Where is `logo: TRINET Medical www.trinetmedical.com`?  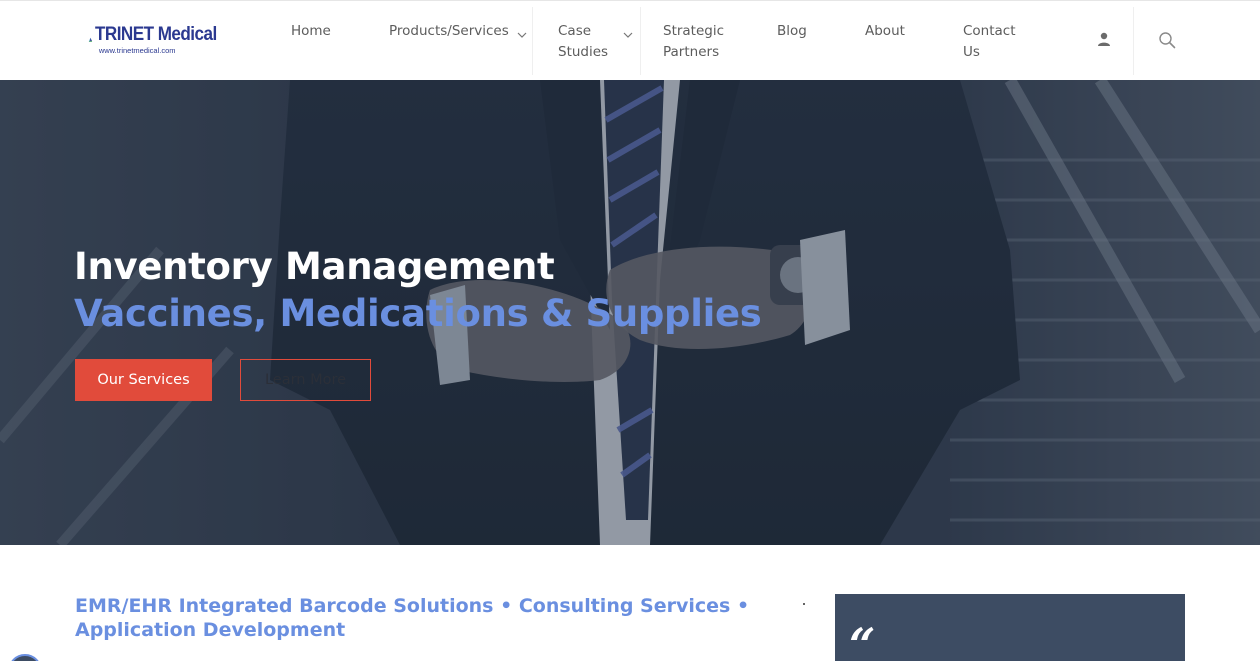
logo: TRINET Medical www.trinetmedical.com is located at coordinates (159, 41).